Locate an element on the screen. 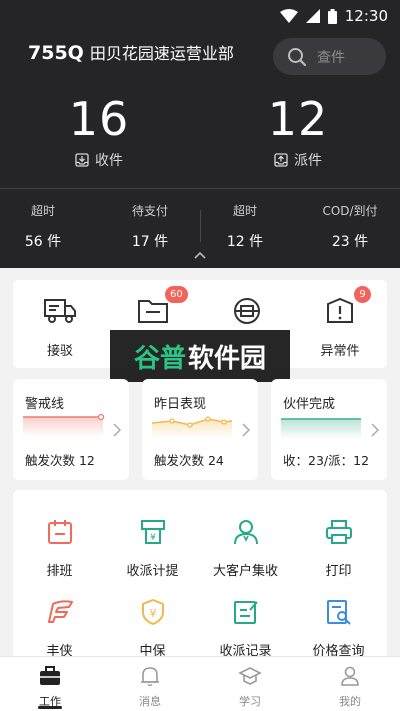 Image resolution: width=400 pixels, height=711 pixels. user-icon is located at coordinates (245, 532).